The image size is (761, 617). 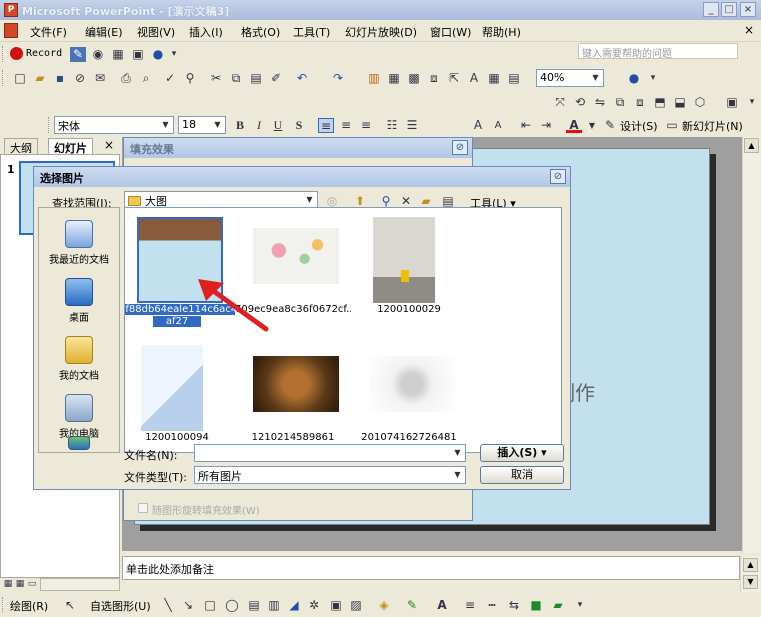 I want to click on flip-icon: ⇋, so click(x=600, y=102).